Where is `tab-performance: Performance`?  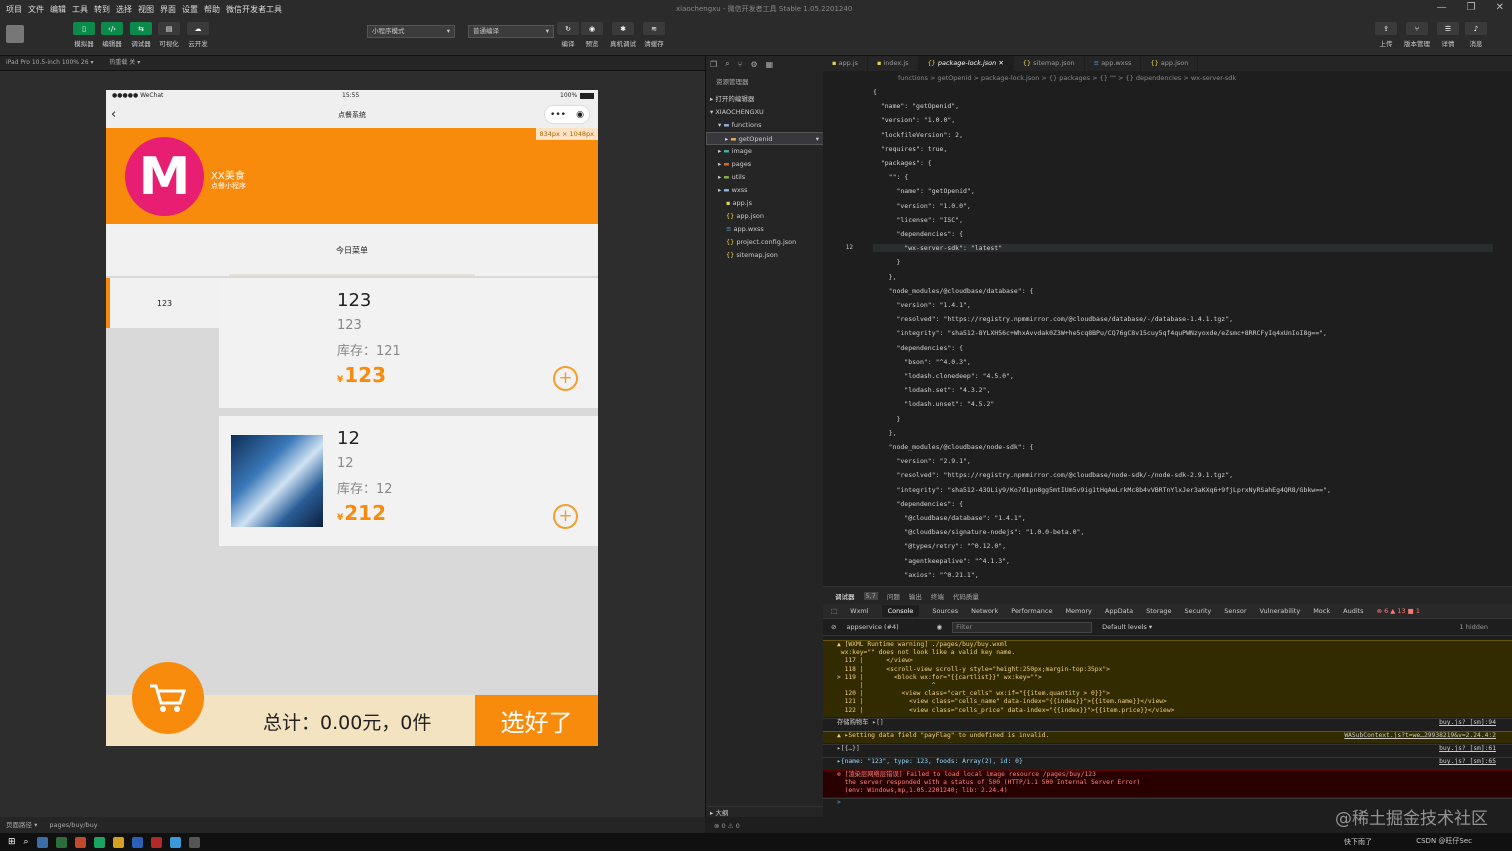 tab-performance: Performance is located at coordinates (1031, 611).